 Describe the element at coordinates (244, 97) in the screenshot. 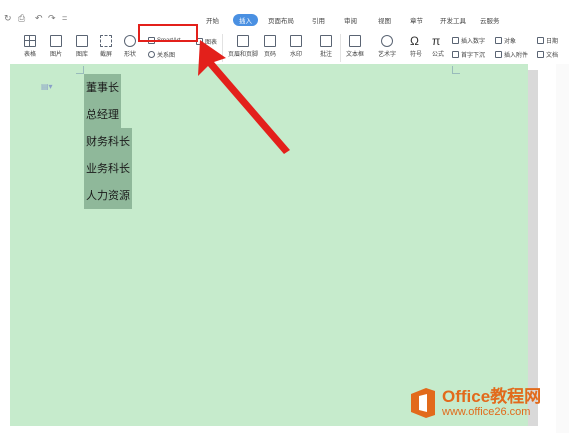

I see `annotation-arrow-icon` at that location.